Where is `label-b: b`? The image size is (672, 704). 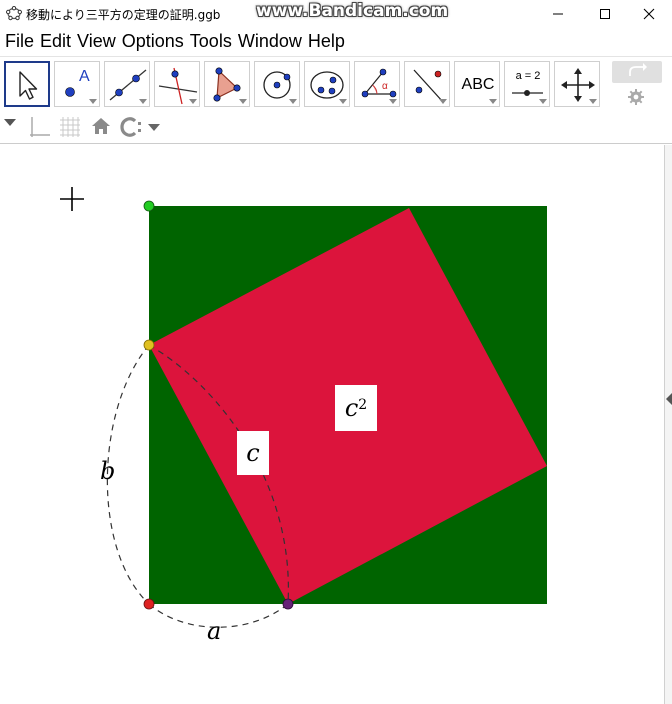
label-b: b is located at coordinates (107, 471).